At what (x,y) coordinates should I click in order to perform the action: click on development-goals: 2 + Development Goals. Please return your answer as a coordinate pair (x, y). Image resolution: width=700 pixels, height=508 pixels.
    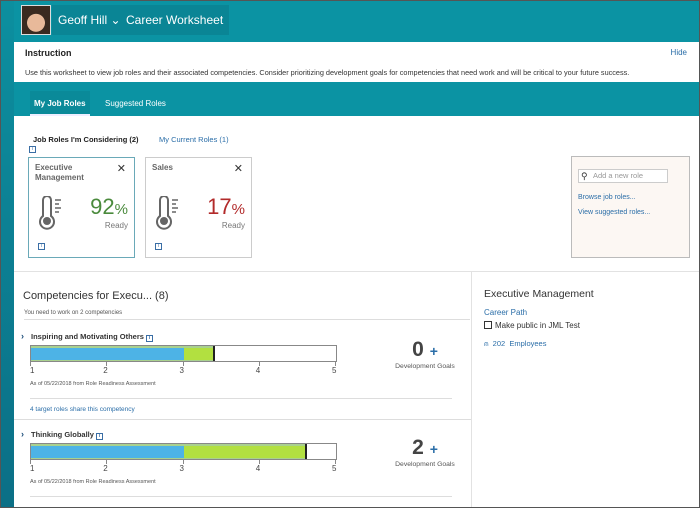
    Looking at the image, I should click on (425, 452).